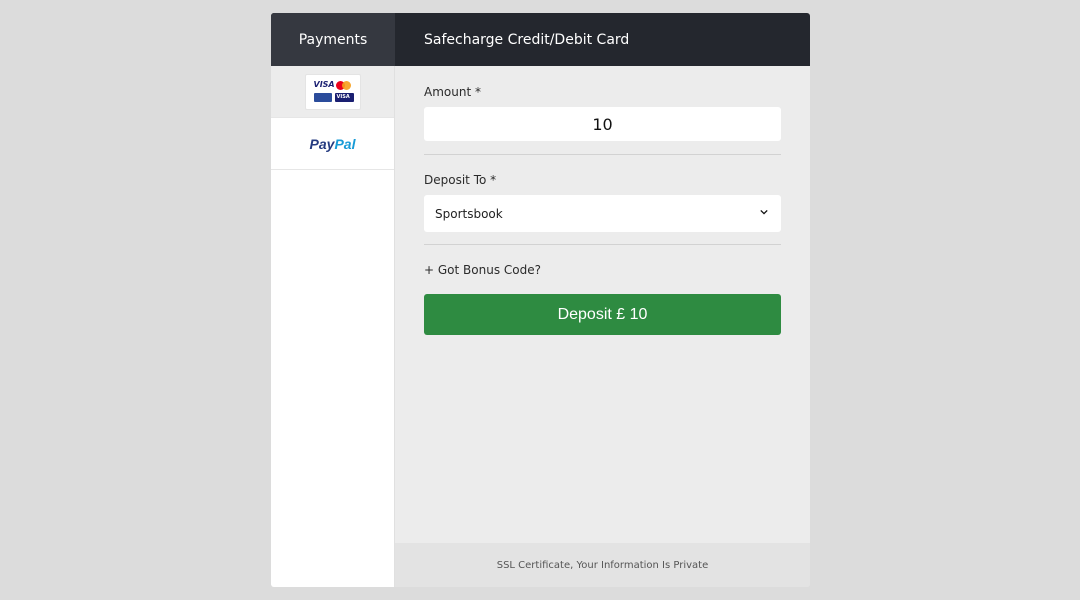 This screenshot has height=600, width=1080. What do you see at coordinates (452, 92) in the screenshot?
I see `amount-label: Amount *` at bounding box center [452, 92].